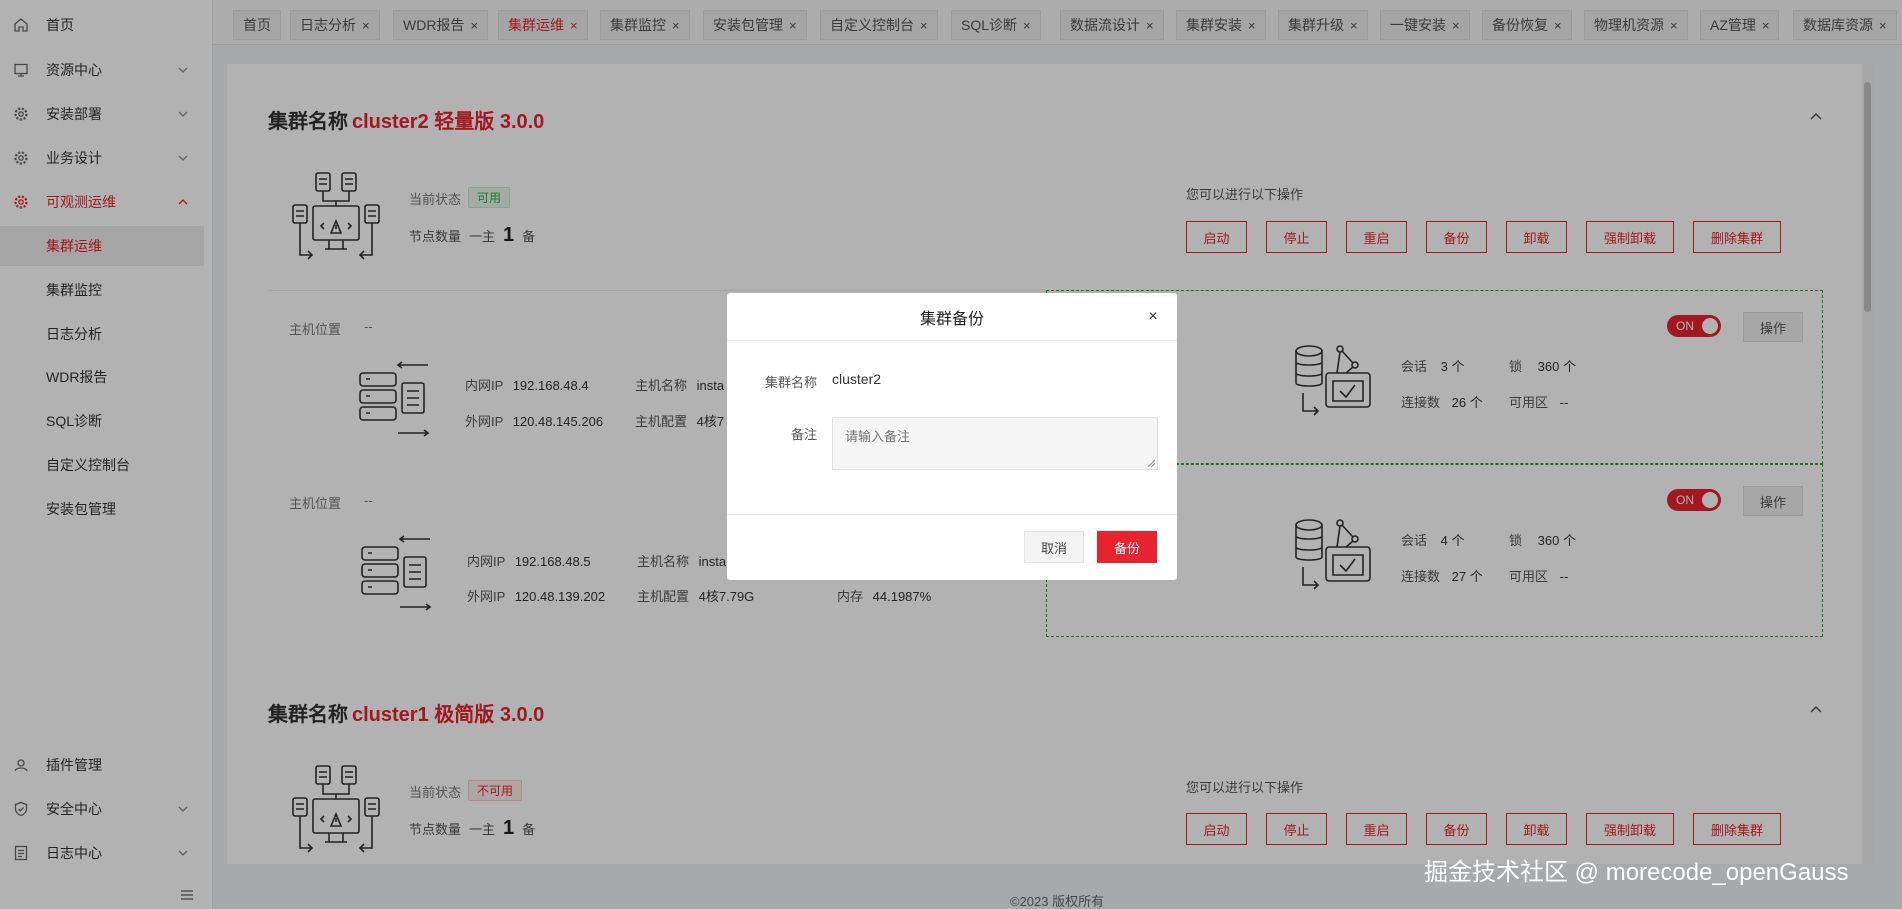  I want to click on remark-textarea, so click(995, 443).